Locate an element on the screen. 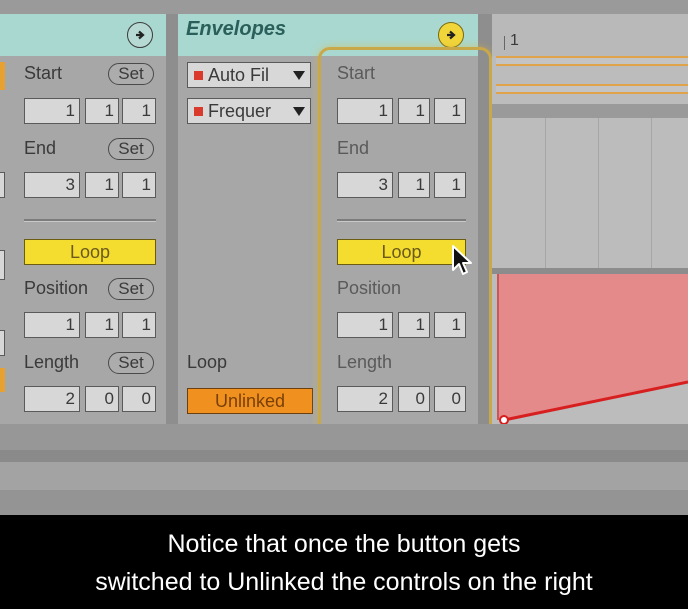 The height and width of the screenshot is (609, 688). panel-bottom-band is located at coordinates (344, 437).